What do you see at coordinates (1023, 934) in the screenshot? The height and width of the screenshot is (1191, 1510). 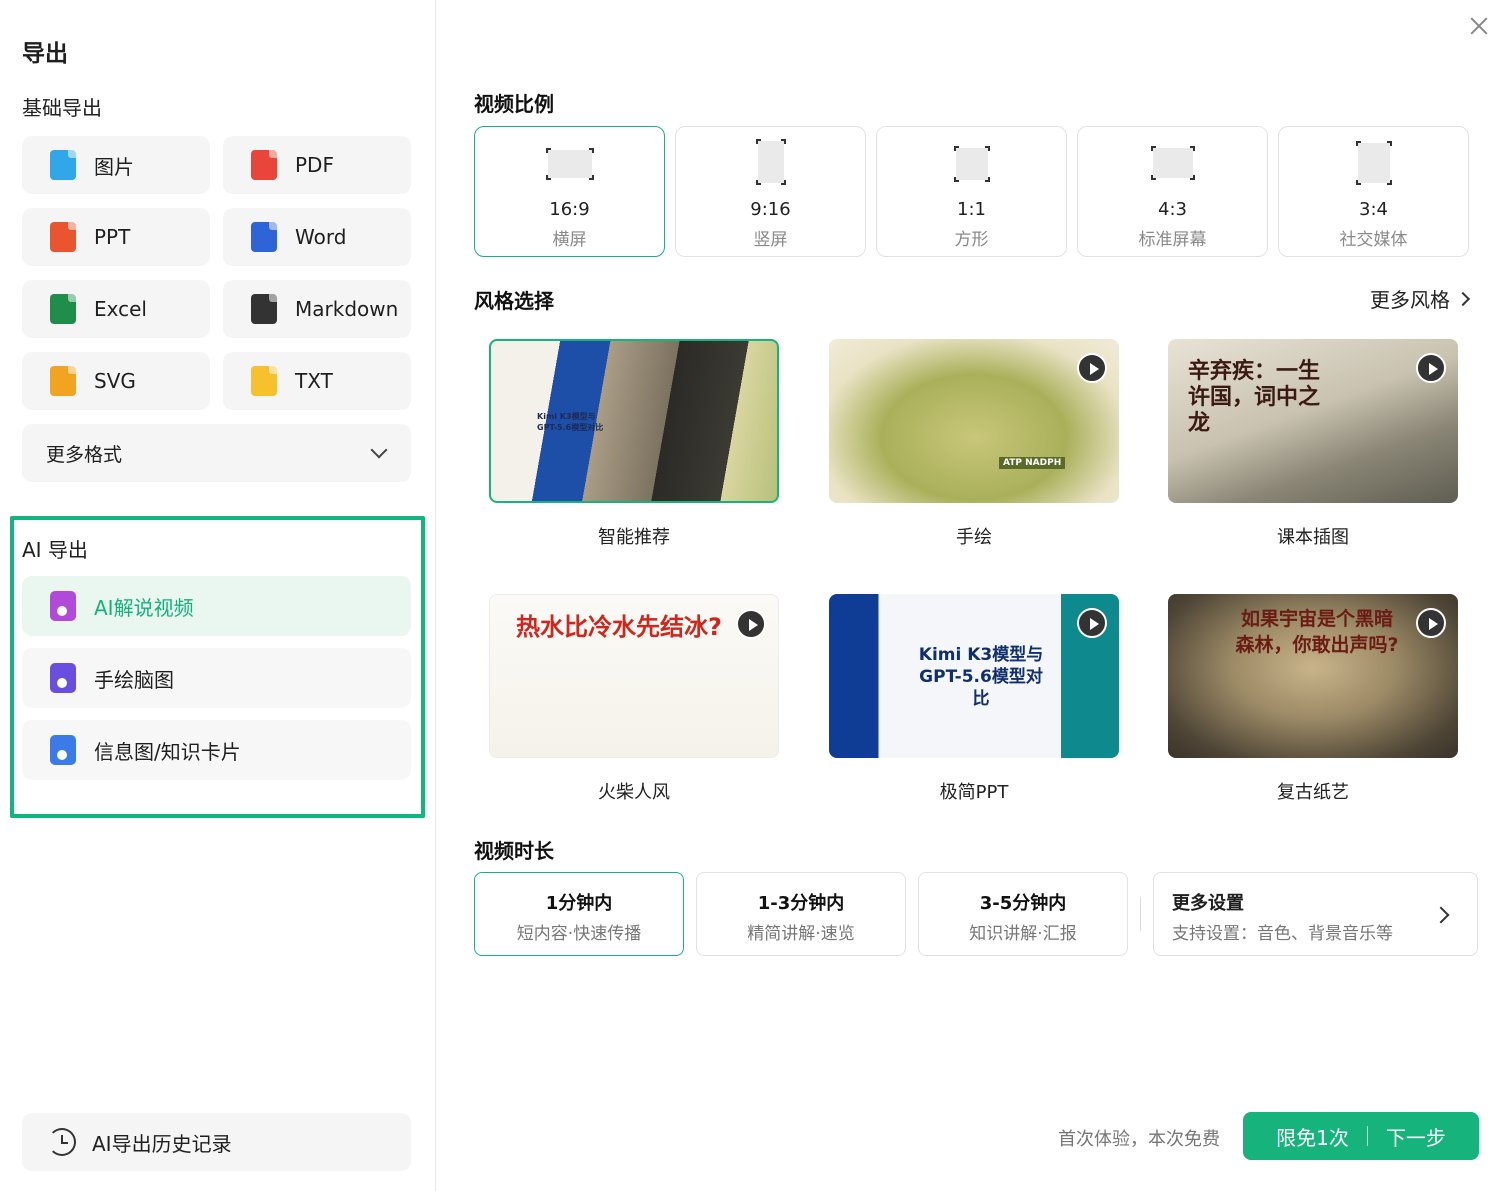 I see `duration-subtitle: 知识讲解·汇报` at bounding box center [1023, 934].